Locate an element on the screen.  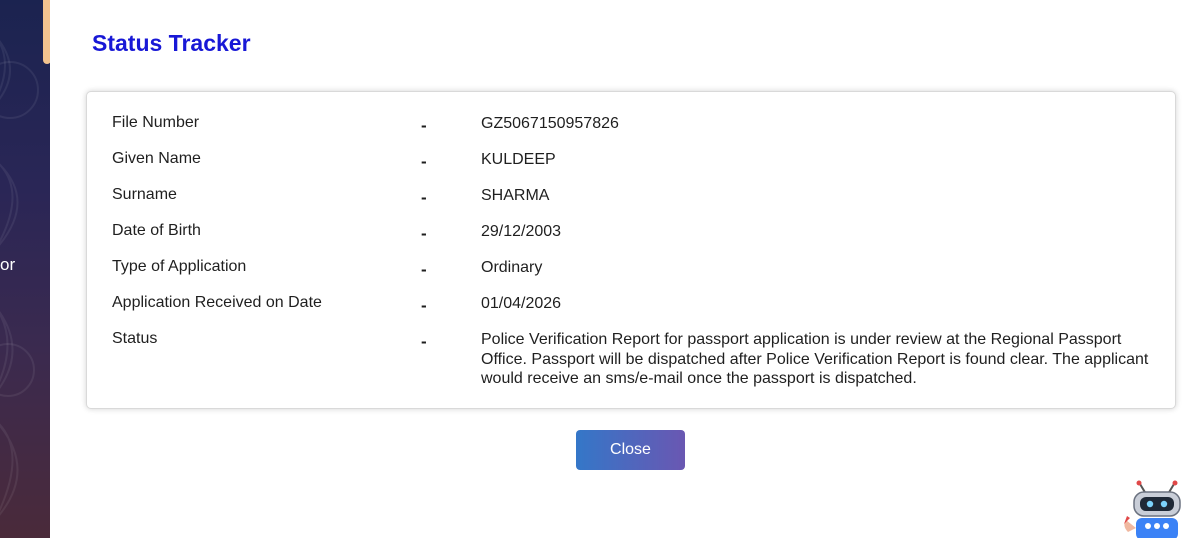
modal-title: Status Tracker is located at coordinates (171, 43).